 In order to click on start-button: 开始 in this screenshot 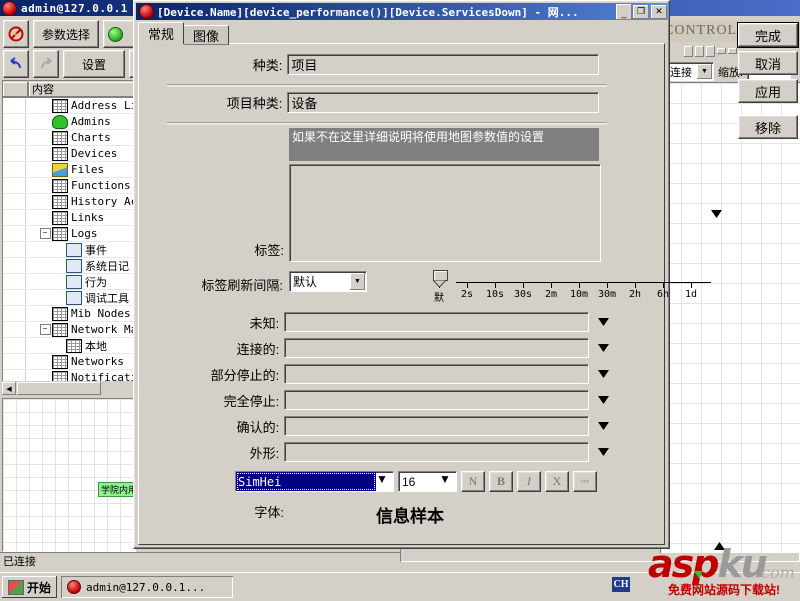, I will do `click(30, 587)`.